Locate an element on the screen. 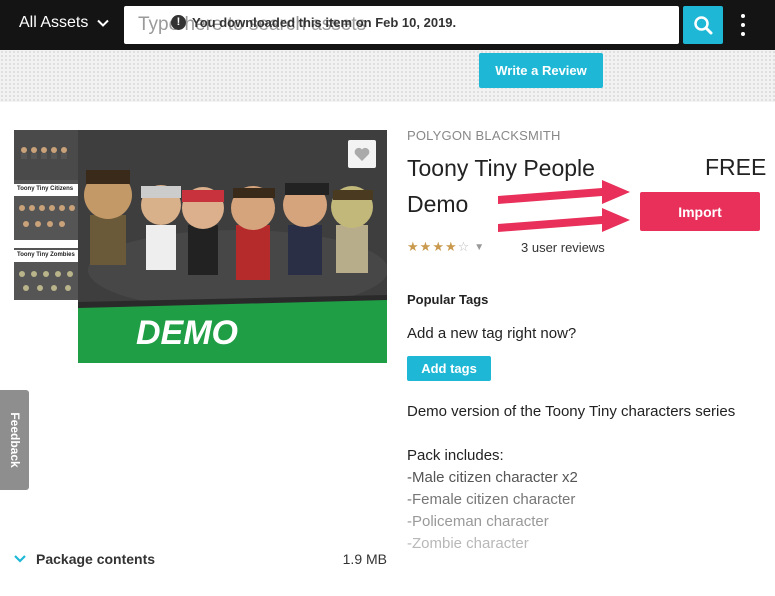 This screenshot has width=775, height=596. more-options-icon is located at coordinates (743, 25).